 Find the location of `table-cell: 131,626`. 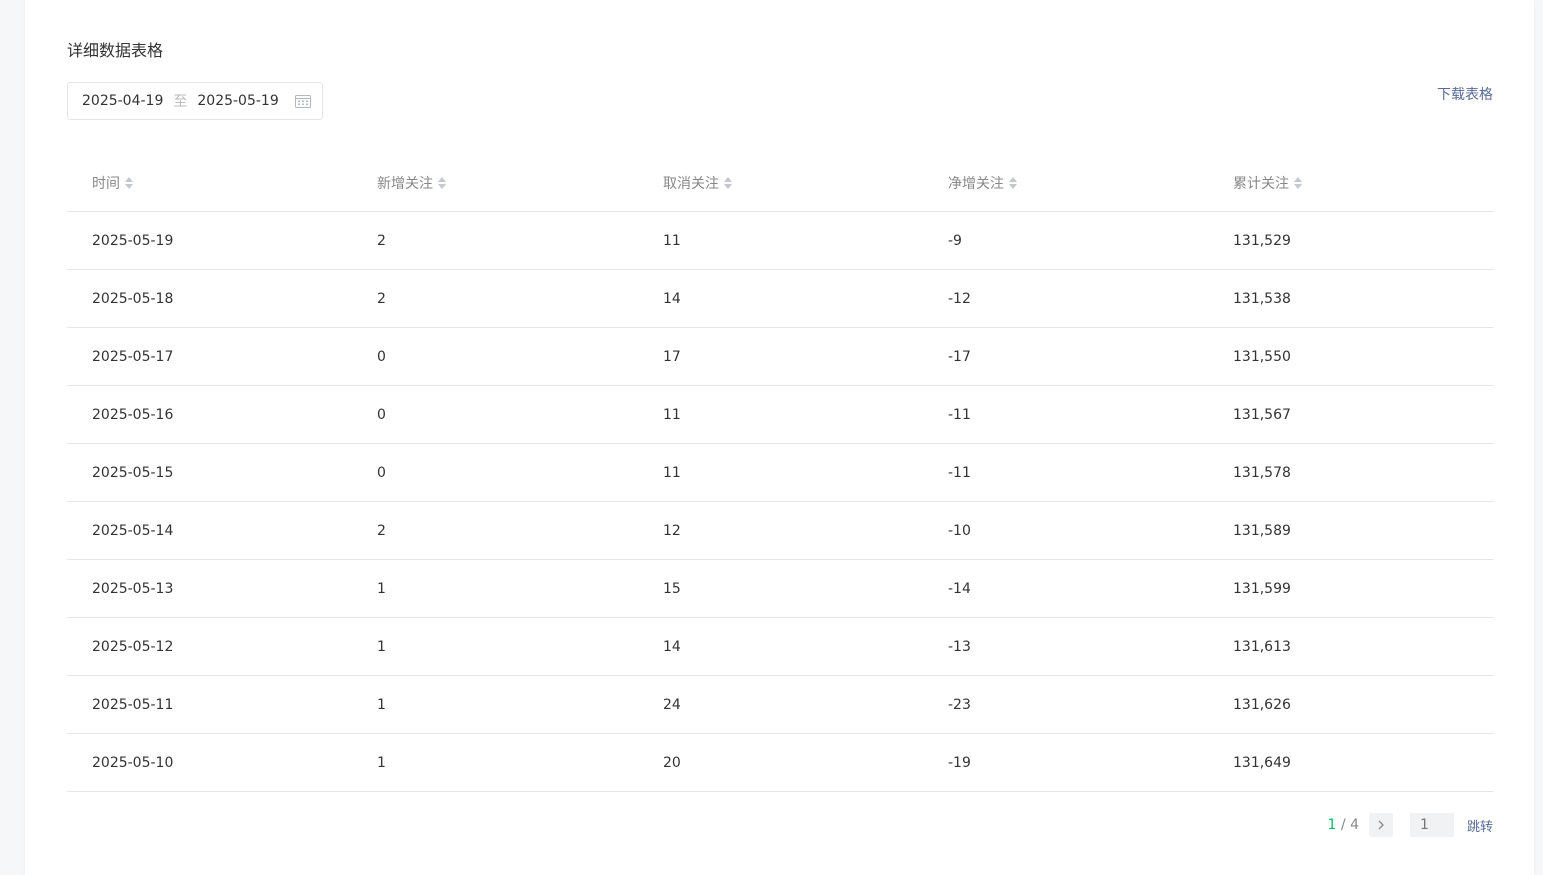

table-cell: 131,626 is located at coordinates (1351, 704).